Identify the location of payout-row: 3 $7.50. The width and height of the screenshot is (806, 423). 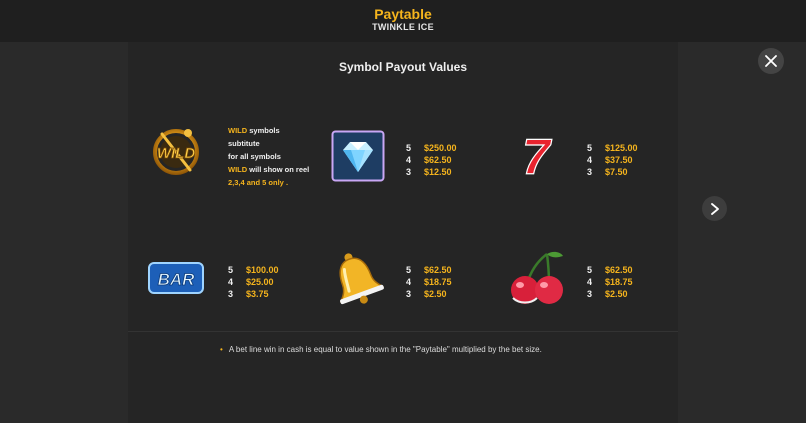
(607, 172).